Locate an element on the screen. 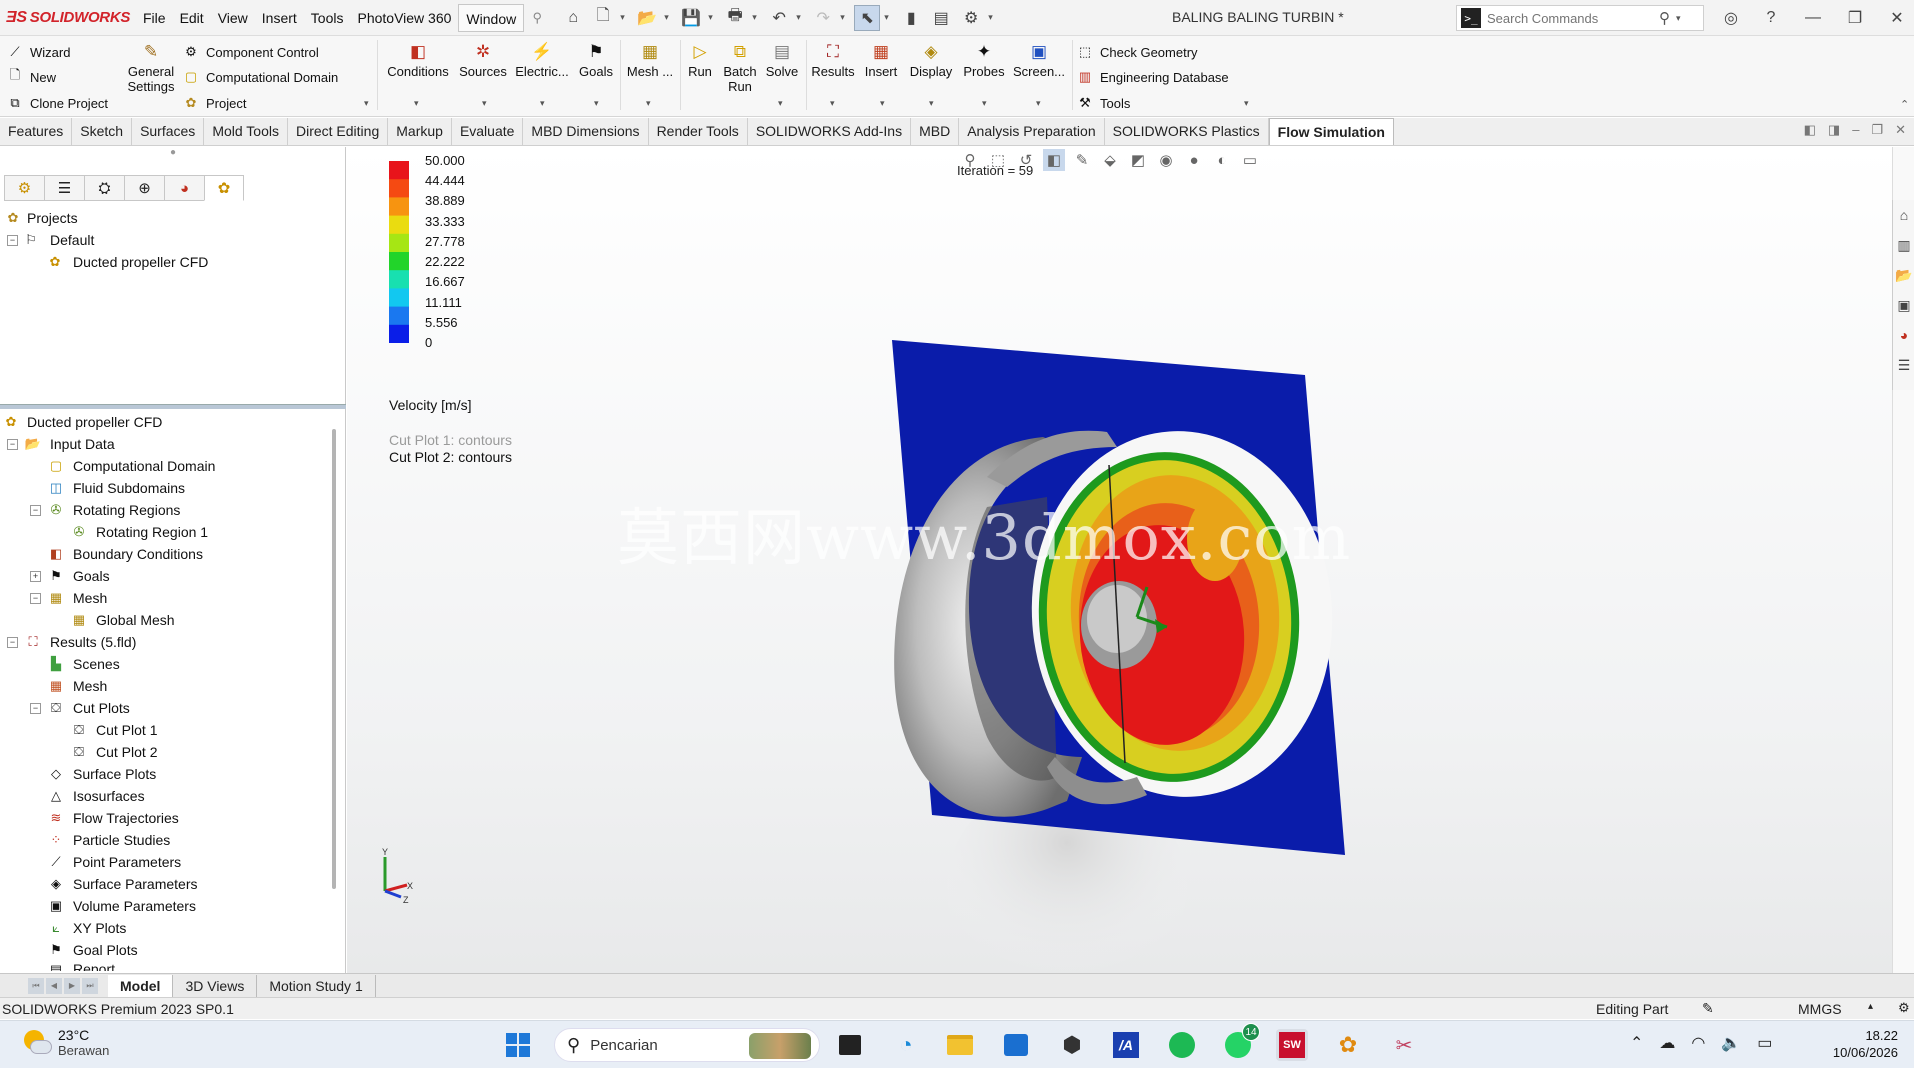 Image resolution: width=1914 pixels, height=1068 pixels. search-commands: >_ ⚲ ▾ is located at coordinates (1580, 18).